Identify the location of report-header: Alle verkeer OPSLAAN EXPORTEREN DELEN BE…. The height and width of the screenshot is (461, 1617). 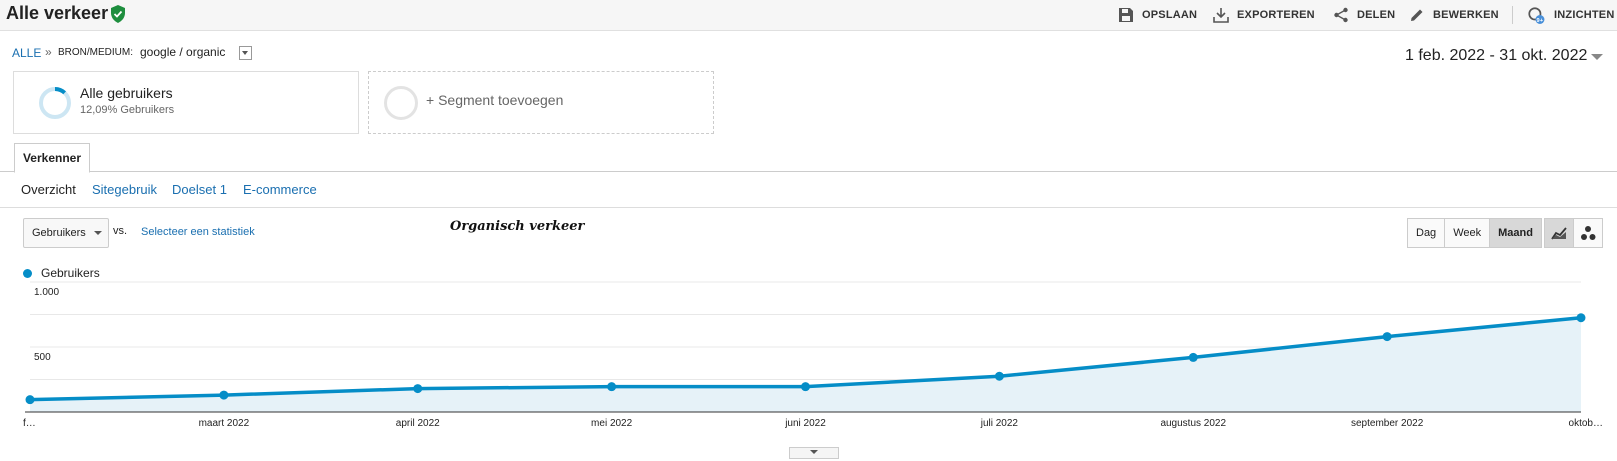
(808, 15).